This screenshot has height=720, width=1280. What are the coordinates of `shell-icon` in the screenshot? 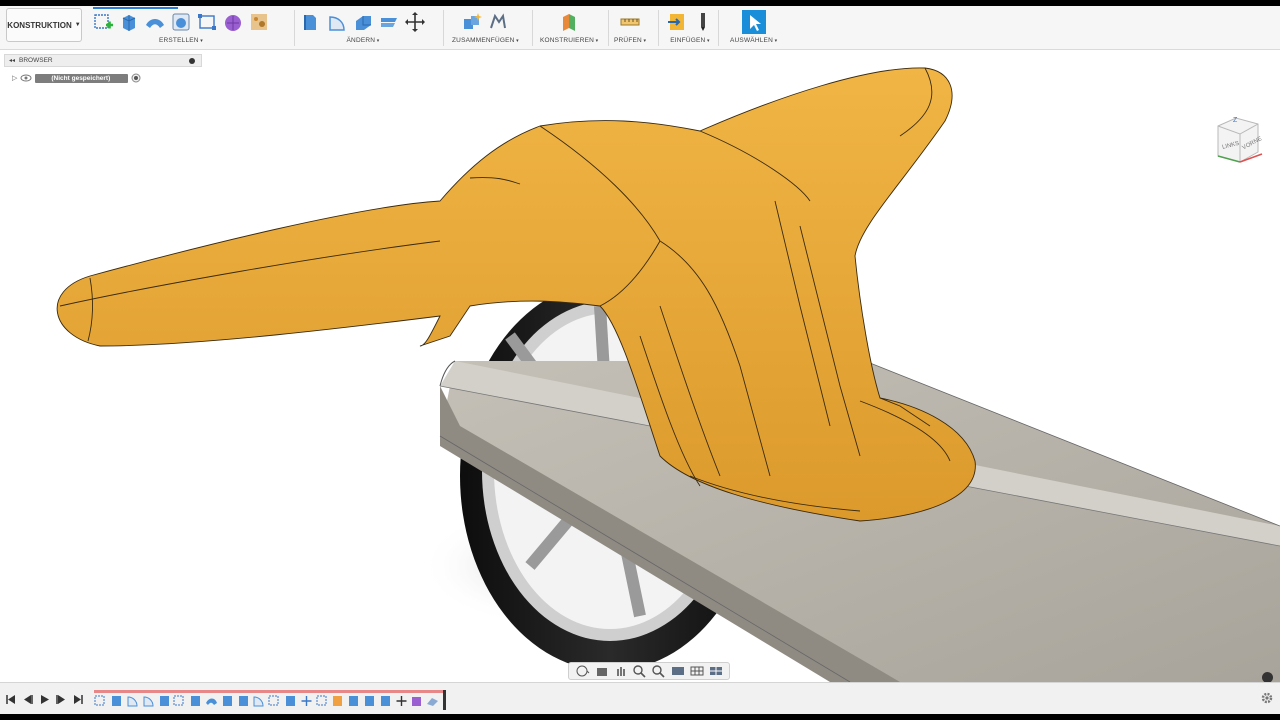 It's located at (363, 22).